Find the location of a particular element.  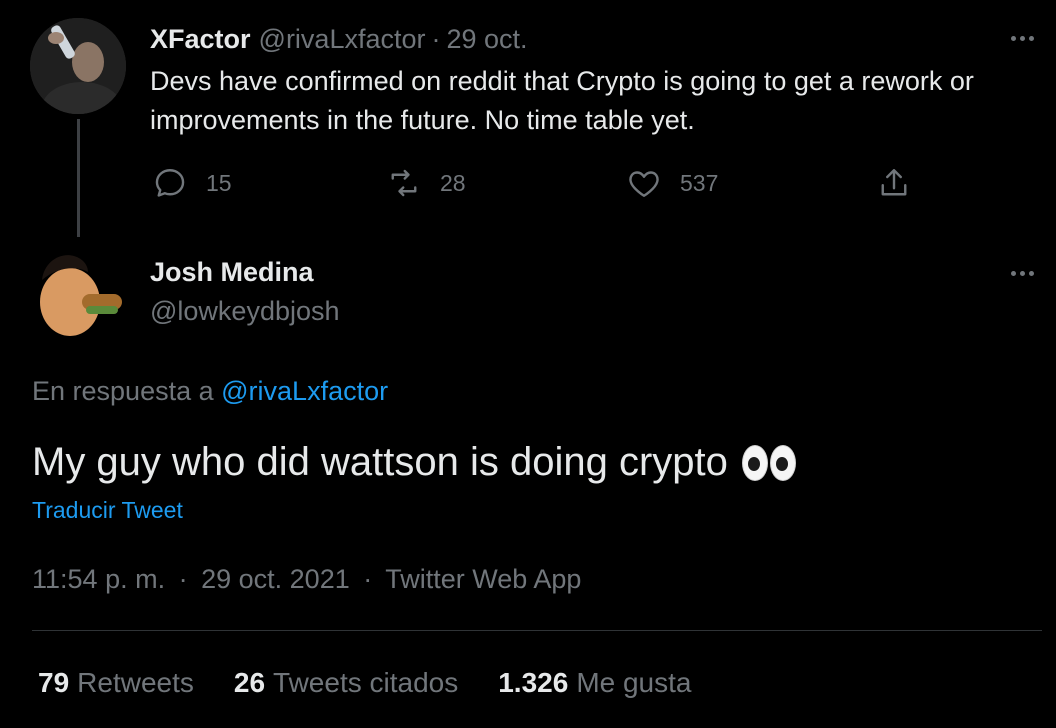

share-button is located at coordinates (894, 183).